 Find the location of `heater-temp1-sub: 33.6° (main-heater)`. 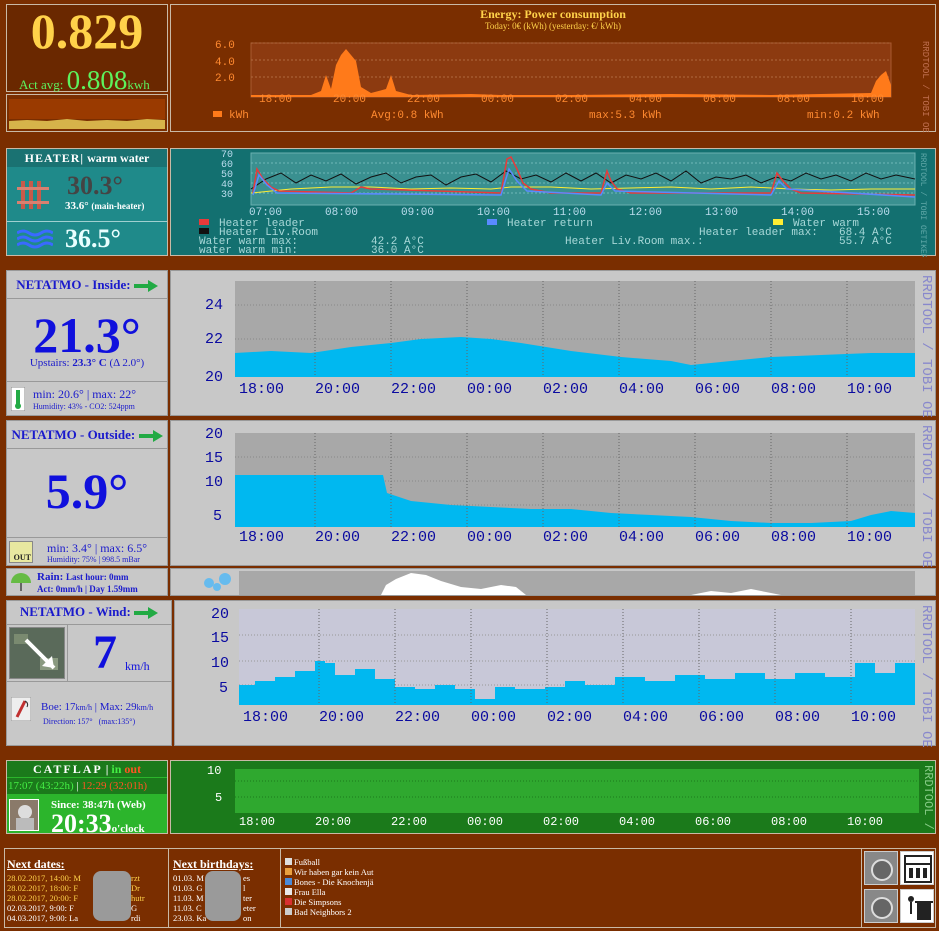

heater-temp1-sub: 33.6° (main-heater) is located at coordinates (104, 206).